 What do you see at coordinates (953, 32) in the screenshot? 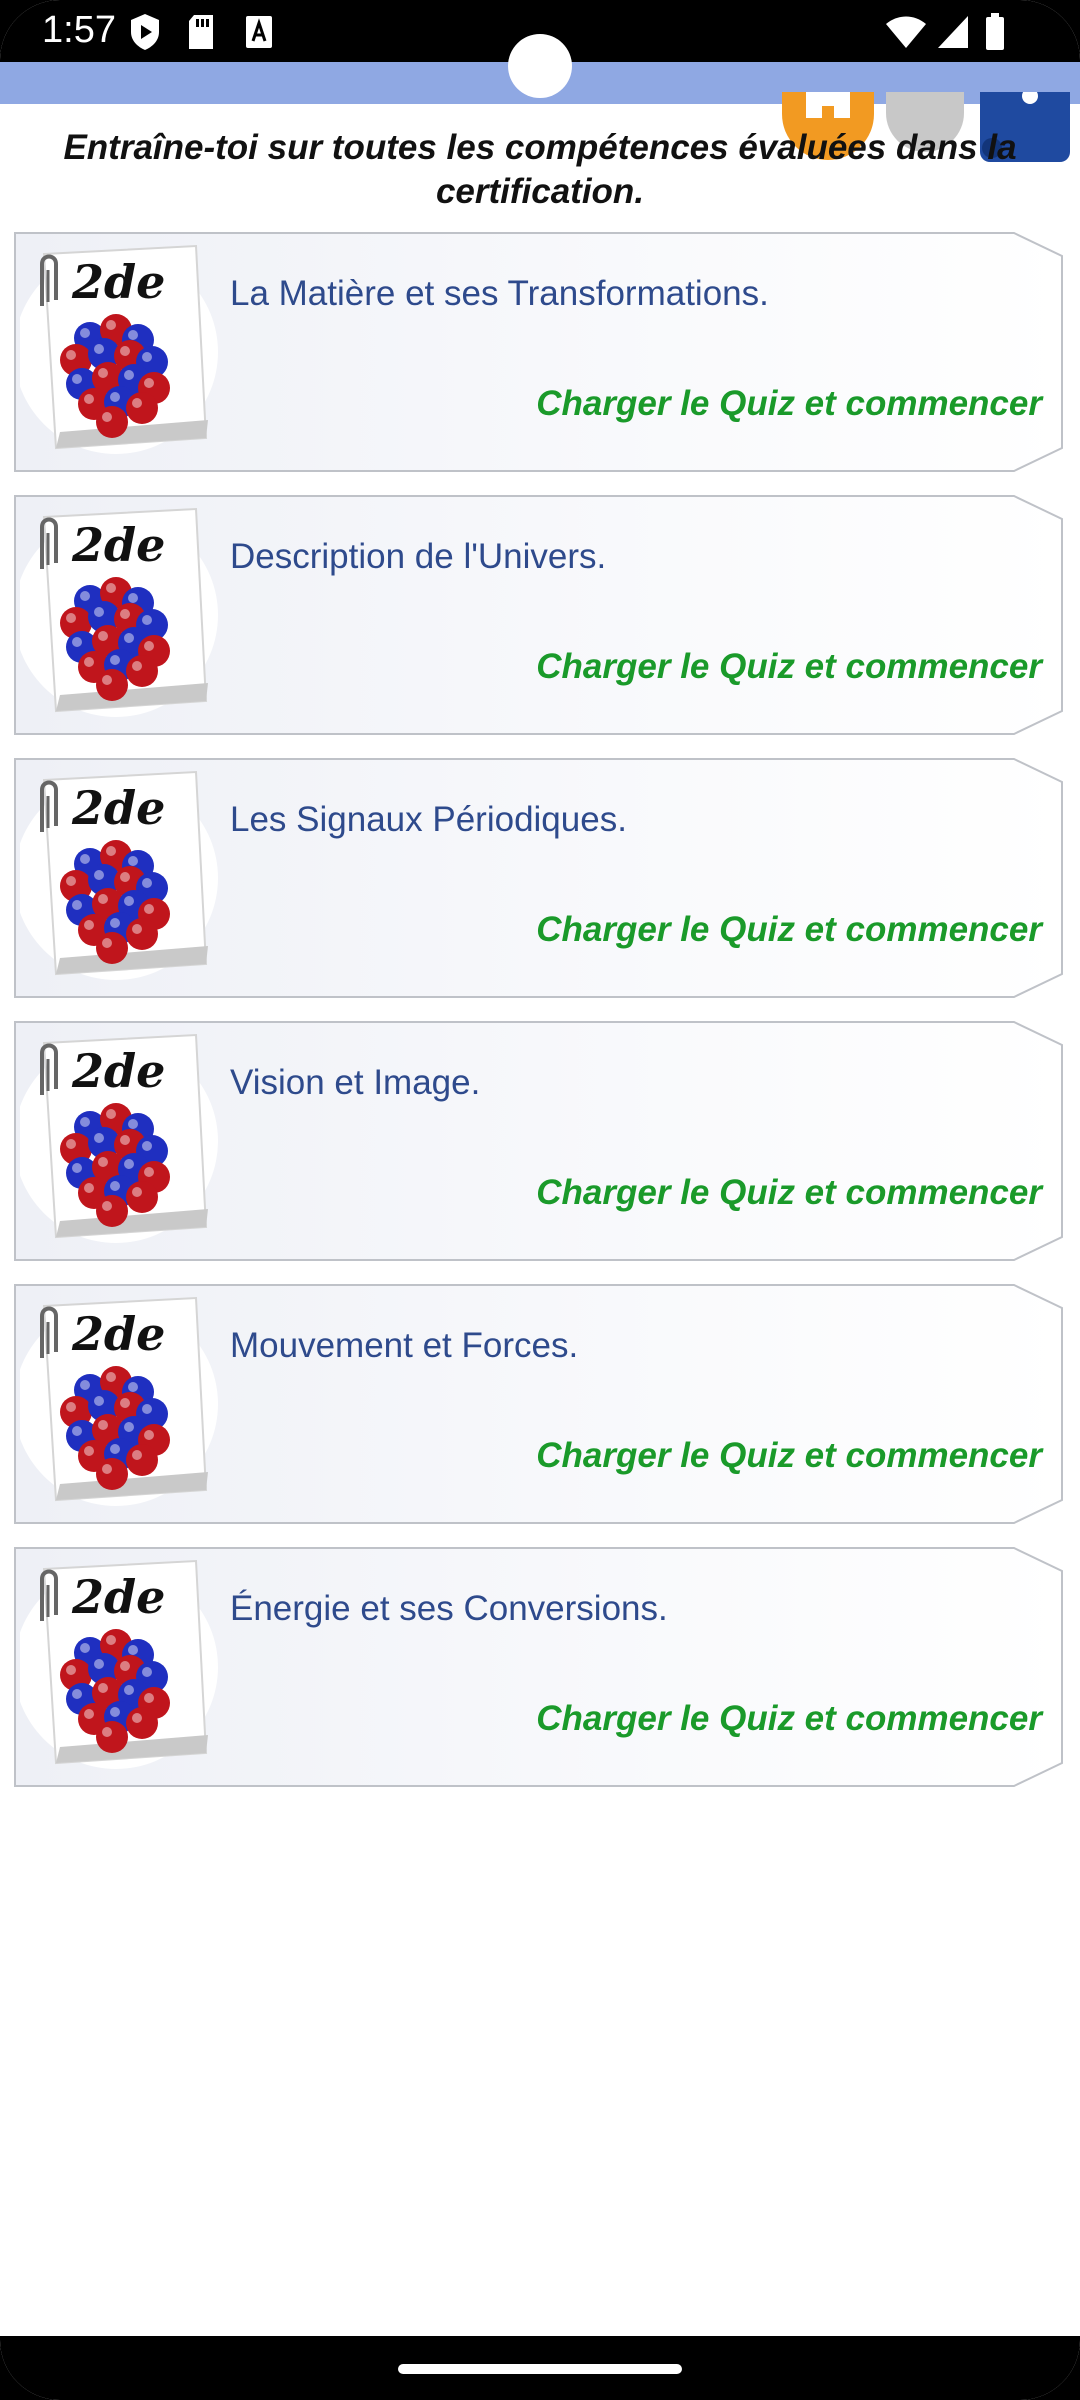
I see `signal-icon` at bounding box center [953, 32].